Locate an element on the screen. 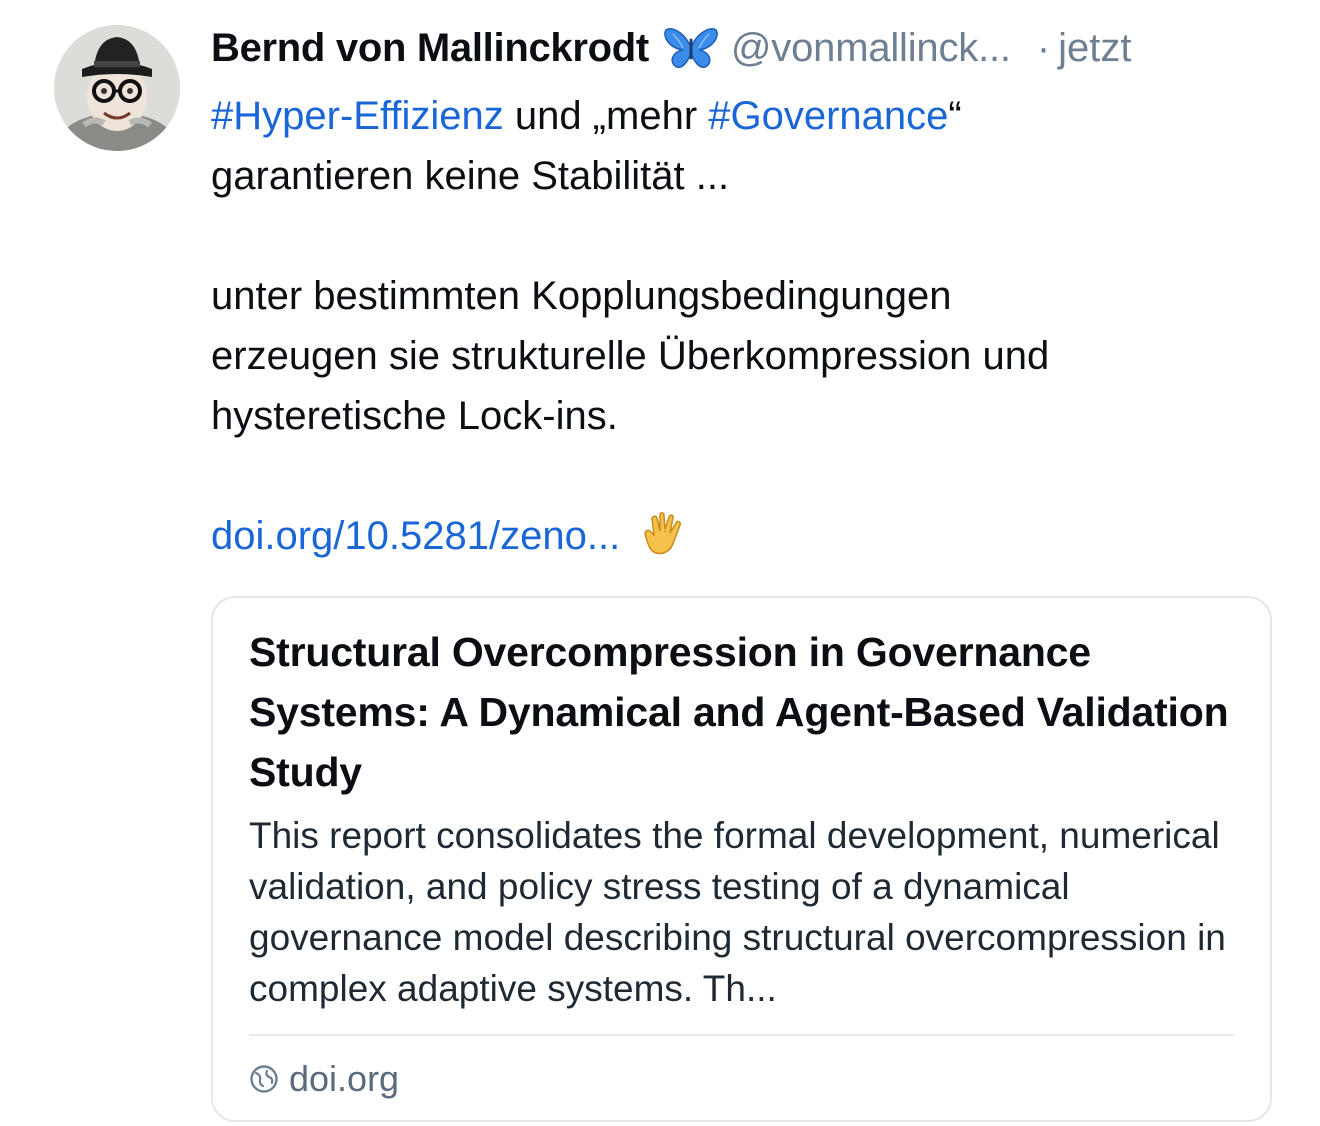 Image resolution: width=1320 pixels, height=1126 pixels. globe-icon is located at coordinates (264, 1079).